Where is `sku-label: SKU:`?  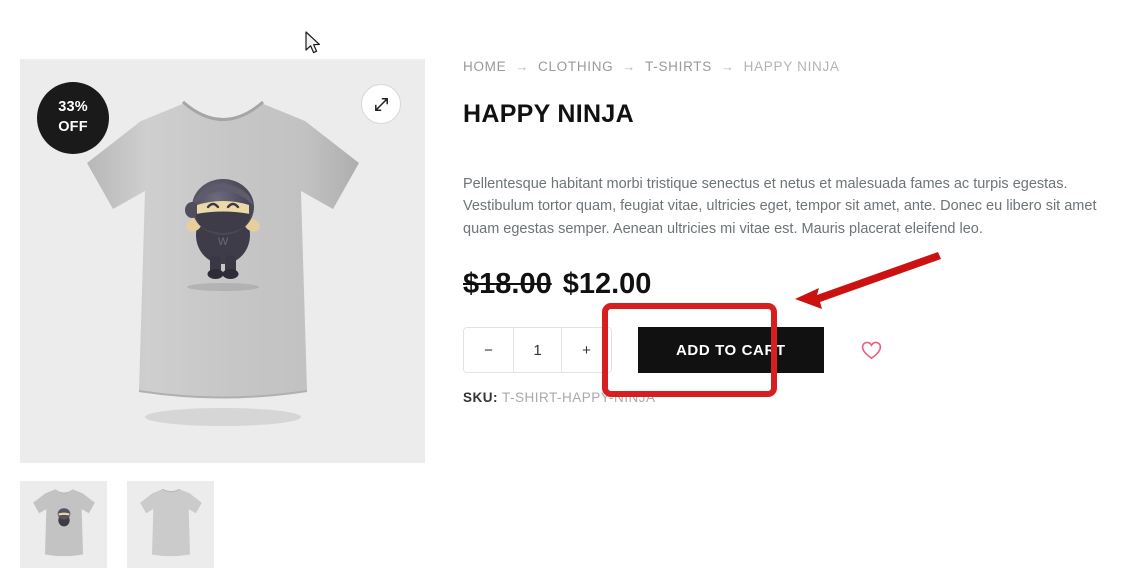
sku-label: SKU: is located at coordinates (480, 398).